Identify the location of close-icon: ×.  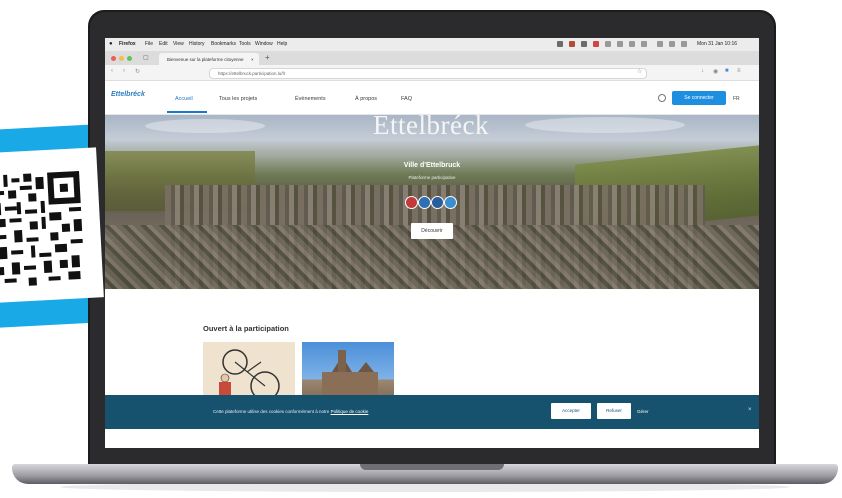
(750, 410).